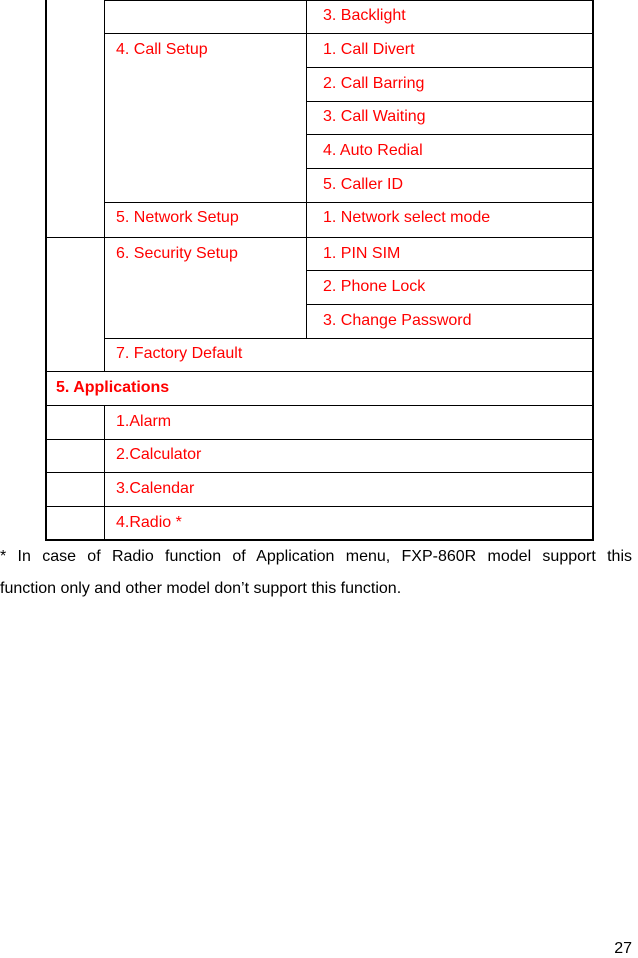 The height and width of the screenshot is (958, 638). What do you see at coordinates (144, 421) in the screenshot?
I see `application-item: 1.Alarm` at bounding box center [144, 421].